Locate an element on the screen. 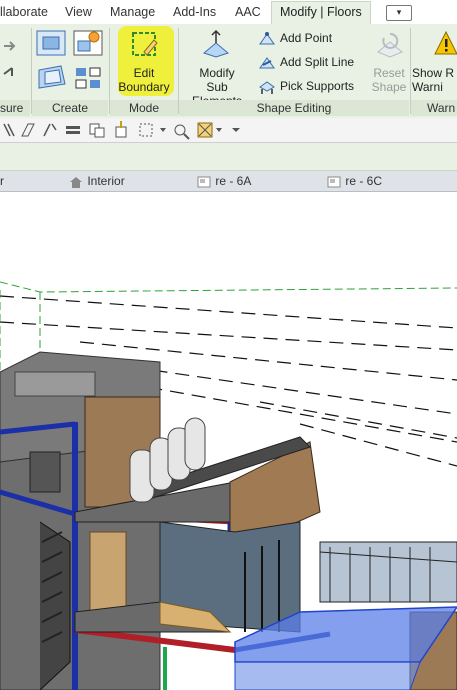 This screenshot has height=690, width=457. reset-shape-icon is located at coordinates (390, 46).